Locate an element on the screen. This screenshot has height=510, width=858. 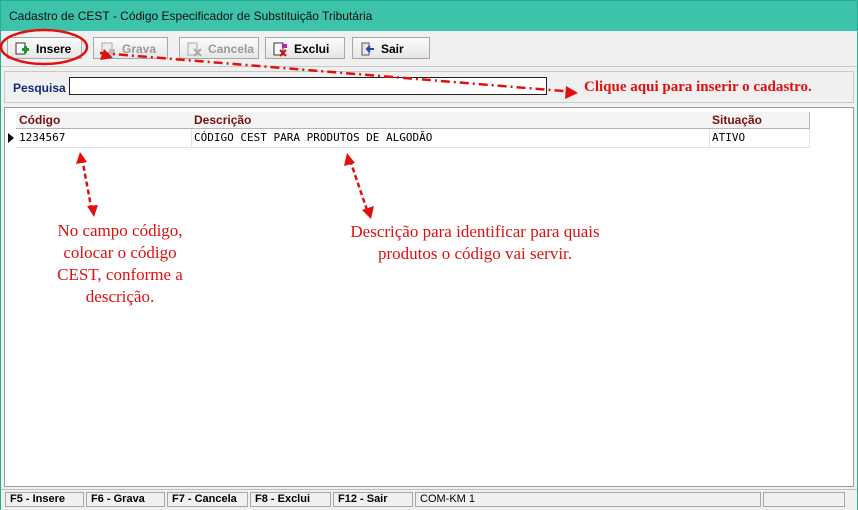
shortcut-f6: F6 - Grava is located at coordinates (125, 499).